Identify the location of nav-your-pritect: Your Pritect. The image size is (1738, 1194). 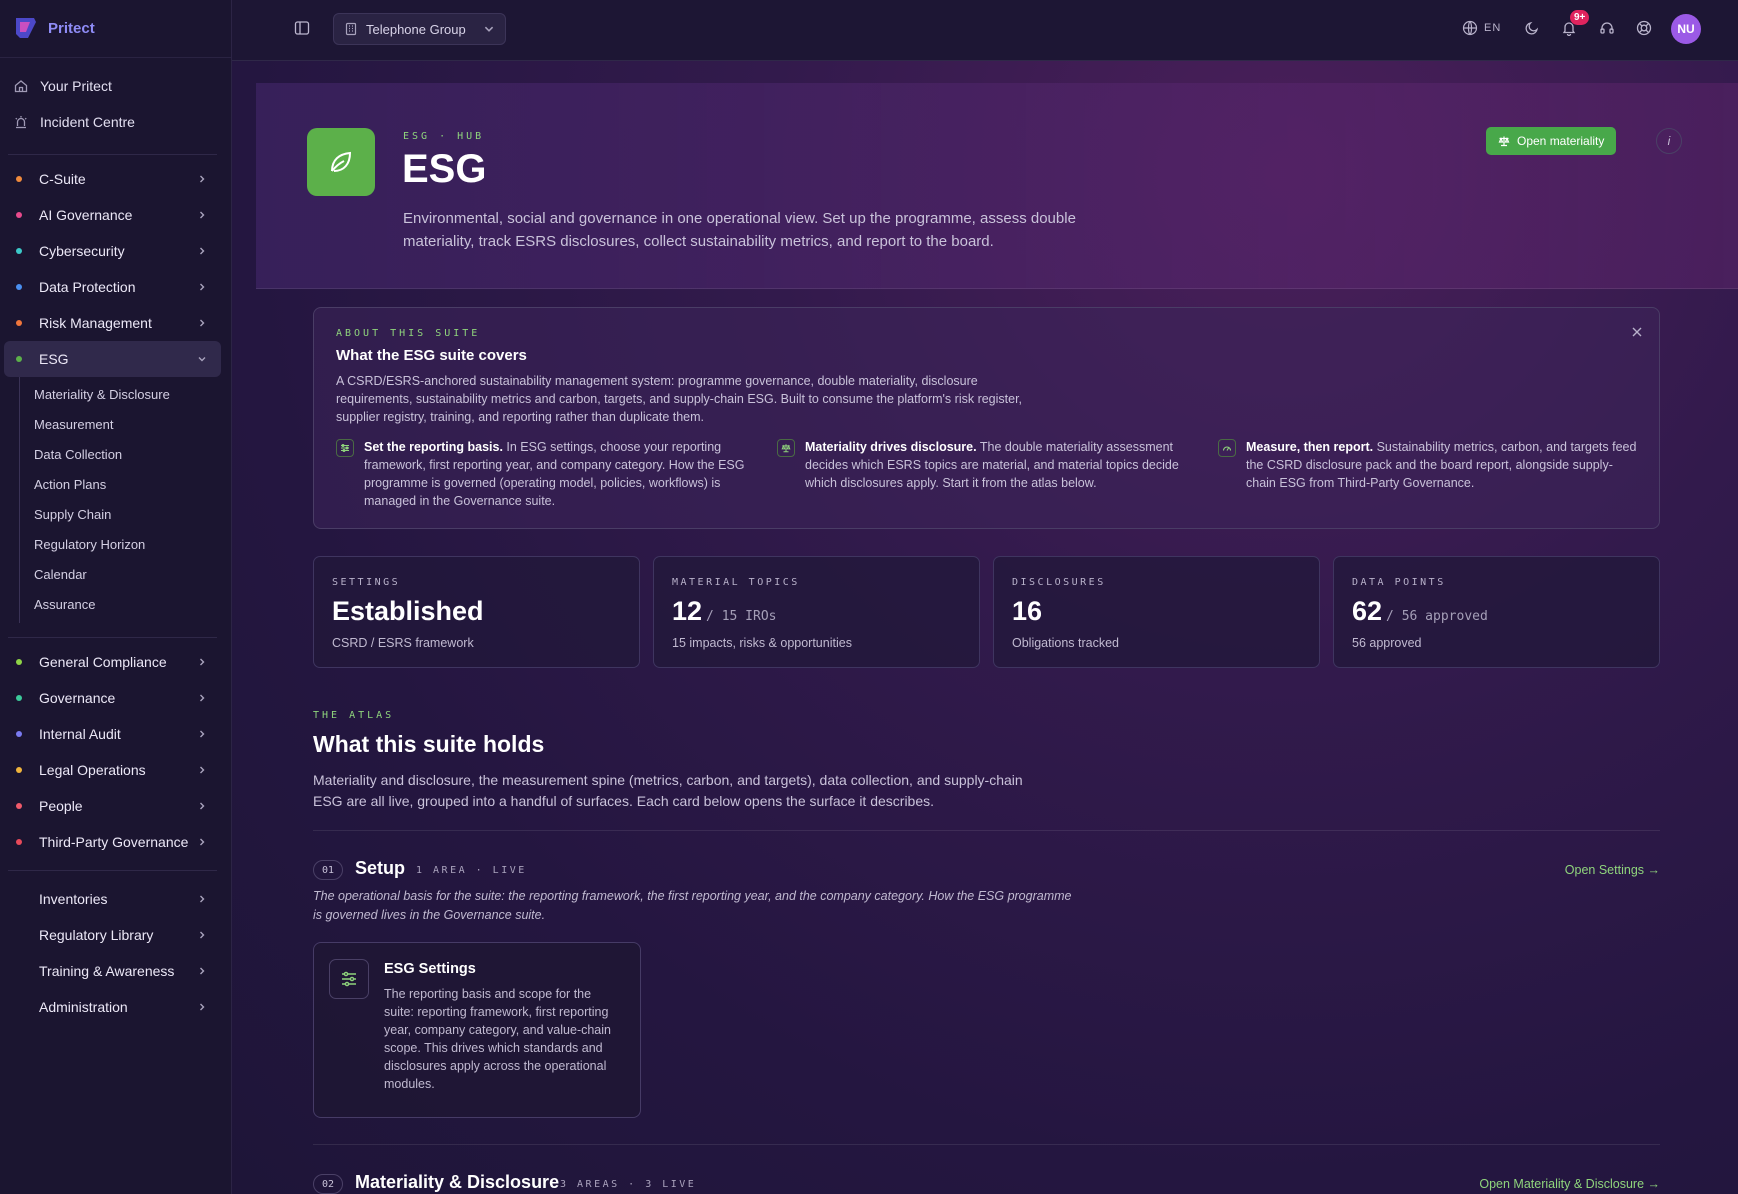
(115, 86).